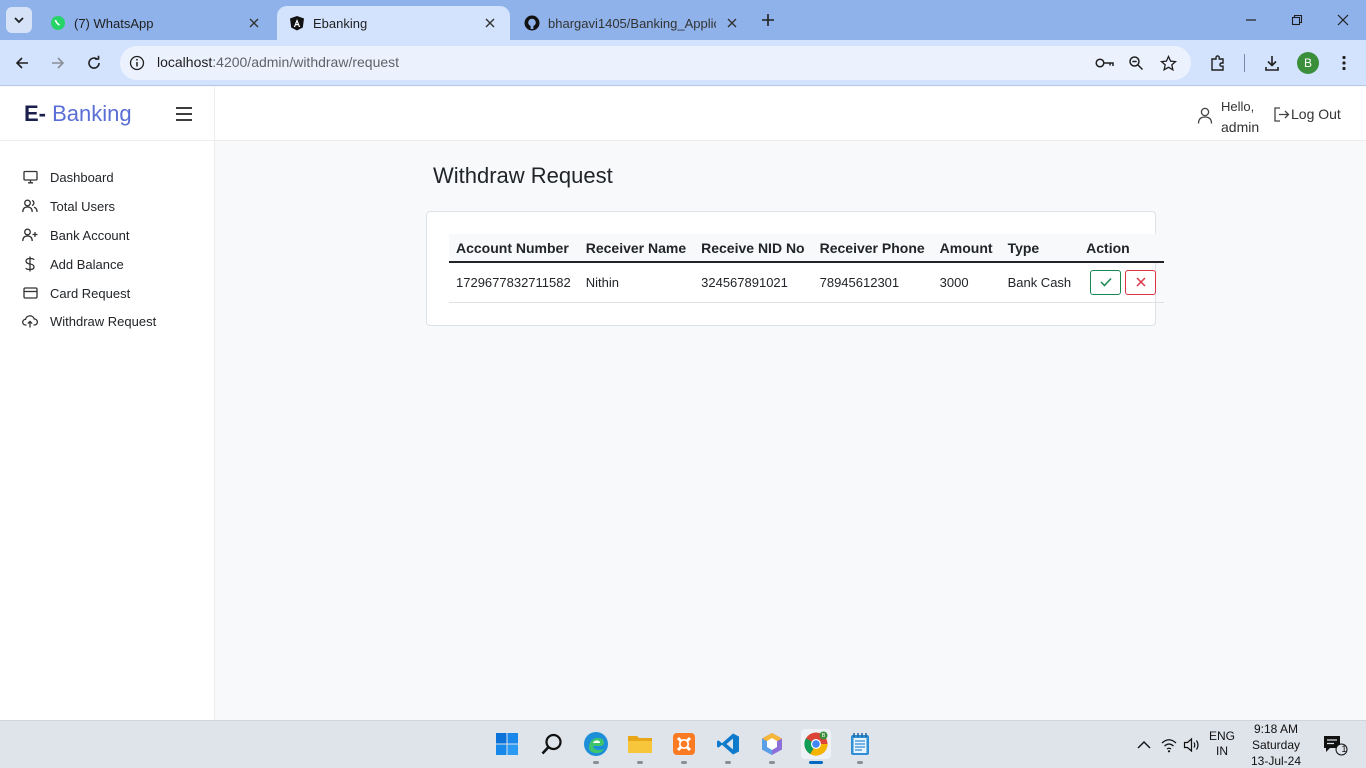 This screenshot has height=768, width=1366. I want to click on sidebar-item-dashboard: Dashboard, so click(68, 177).